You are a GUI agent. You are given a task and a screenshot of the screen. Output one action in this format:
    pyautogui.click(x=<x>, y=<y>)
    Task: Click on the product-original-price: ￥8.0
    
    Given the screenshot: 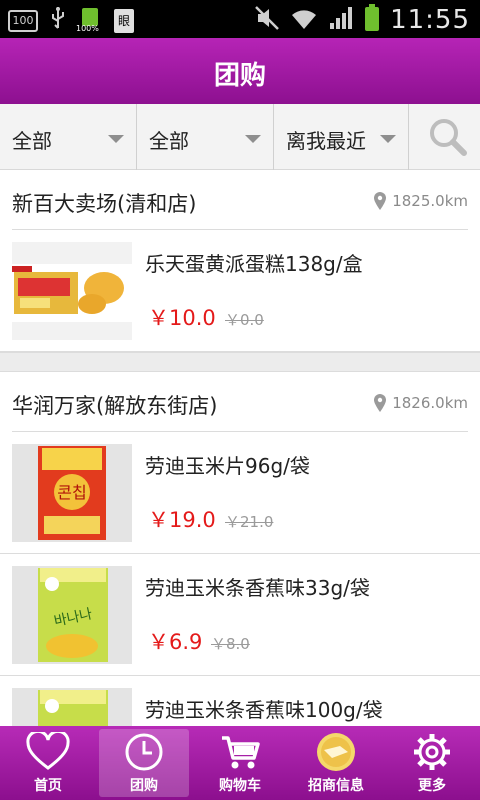 What is the action you would take?
    pyautogui.click(x=230, y=644)
    